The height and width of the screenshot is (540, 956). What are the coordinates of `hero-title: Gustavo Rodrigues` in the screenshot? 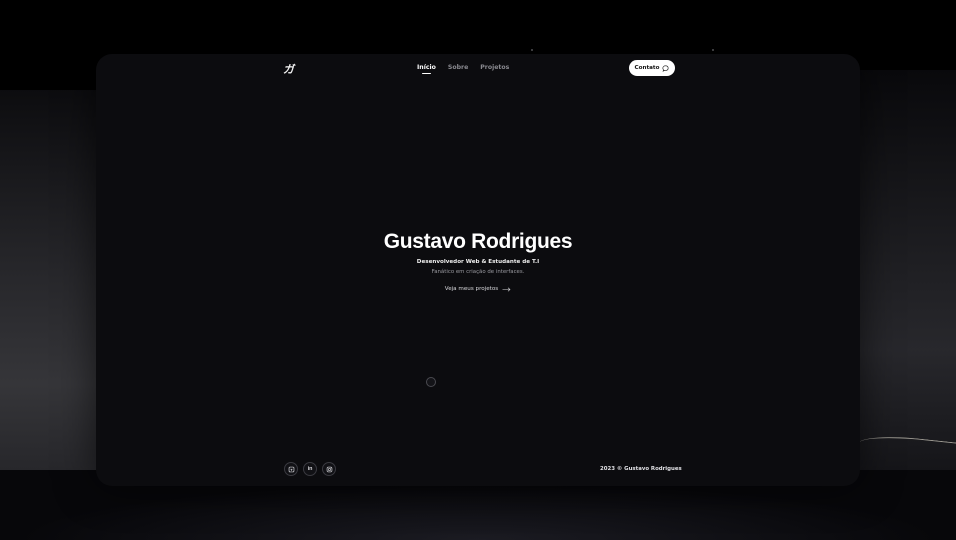 It's located at (478, 241).